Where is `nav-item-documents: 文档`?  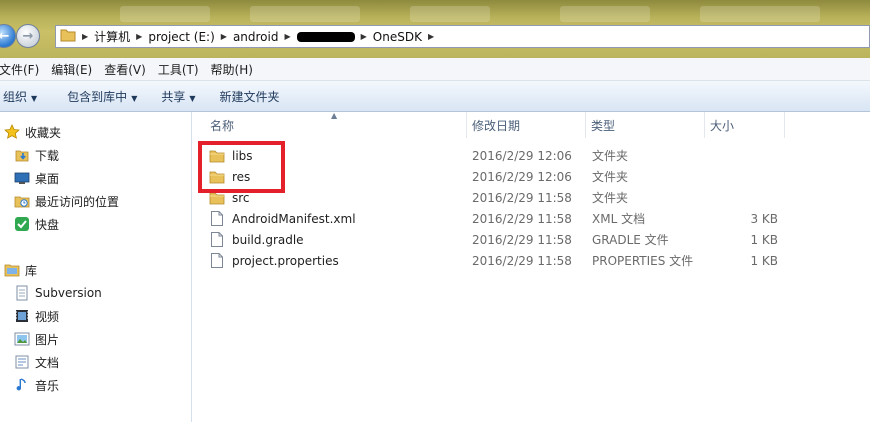 nav-item-documents: 文档 is located at coordinates (36, 362).